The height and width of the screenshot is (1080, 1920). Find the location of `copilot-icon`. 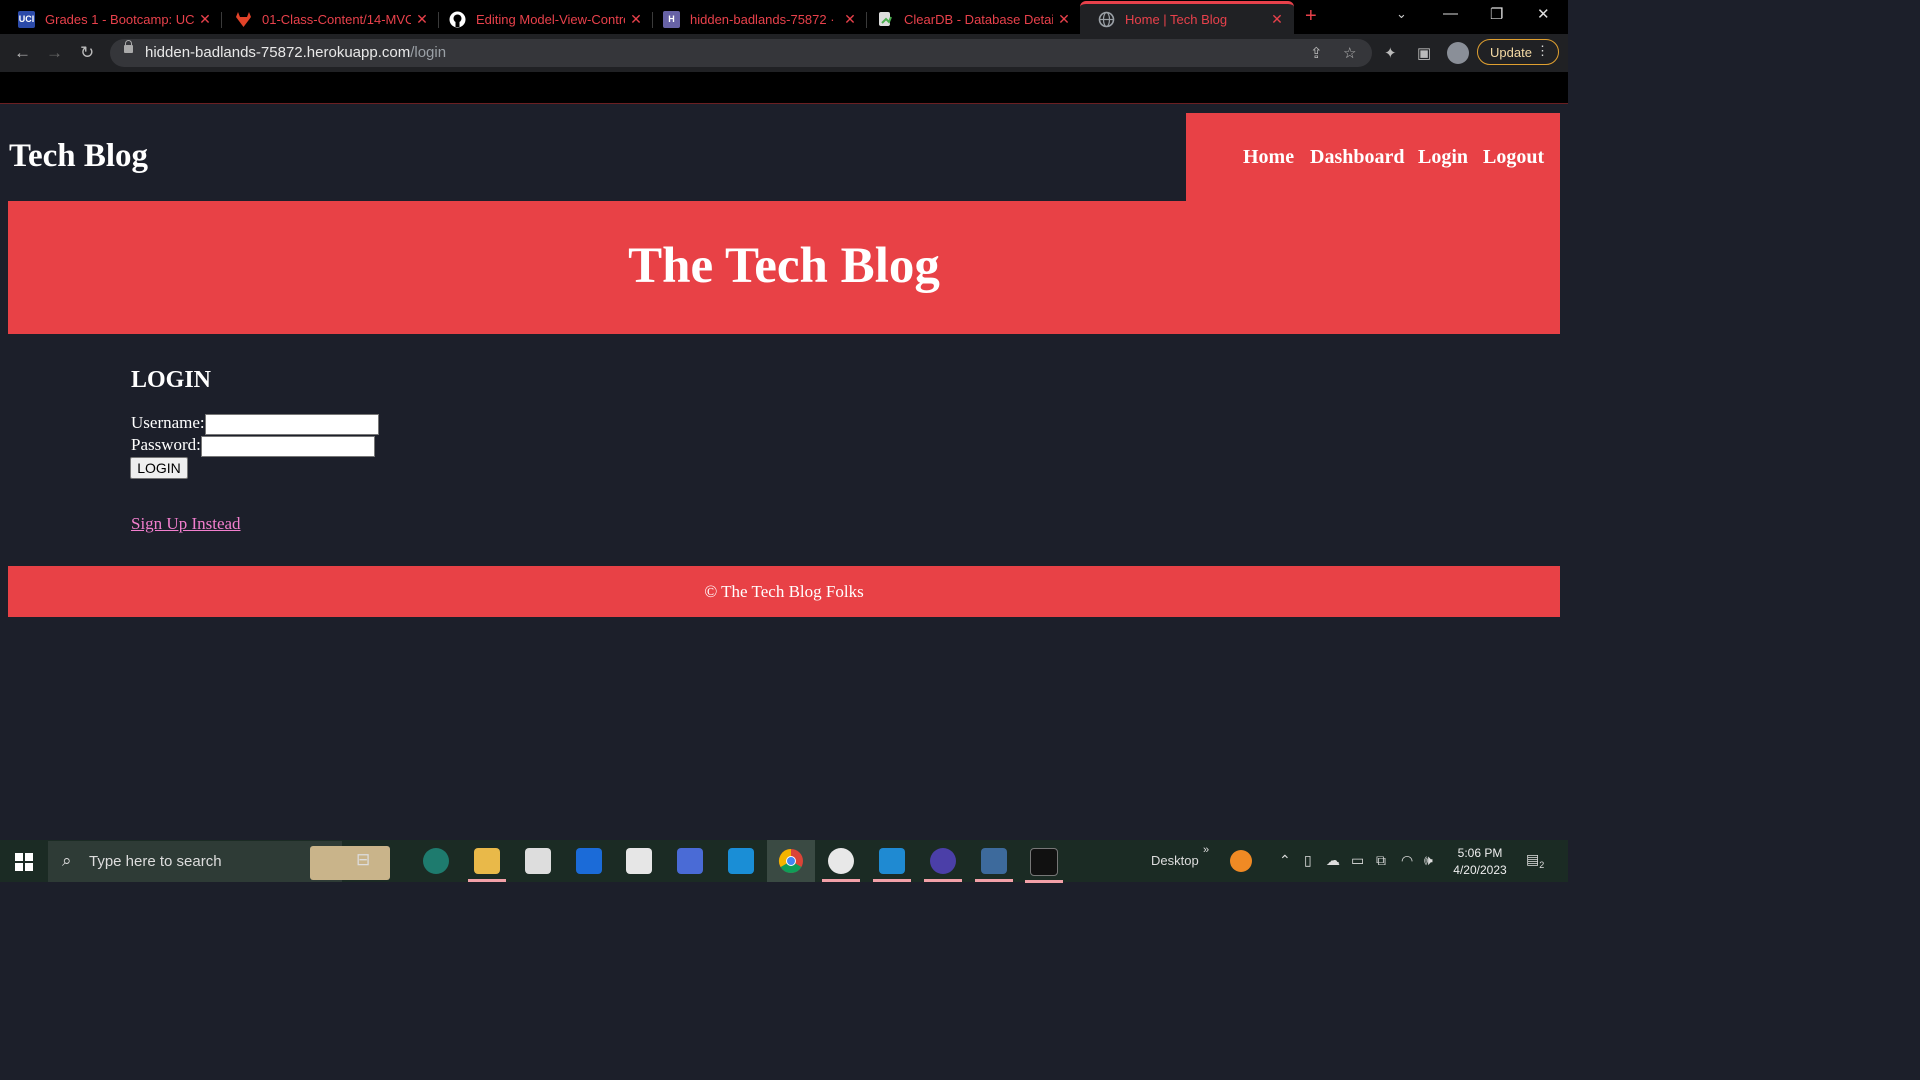

copilot-icon is located at coordinates (690, 861).